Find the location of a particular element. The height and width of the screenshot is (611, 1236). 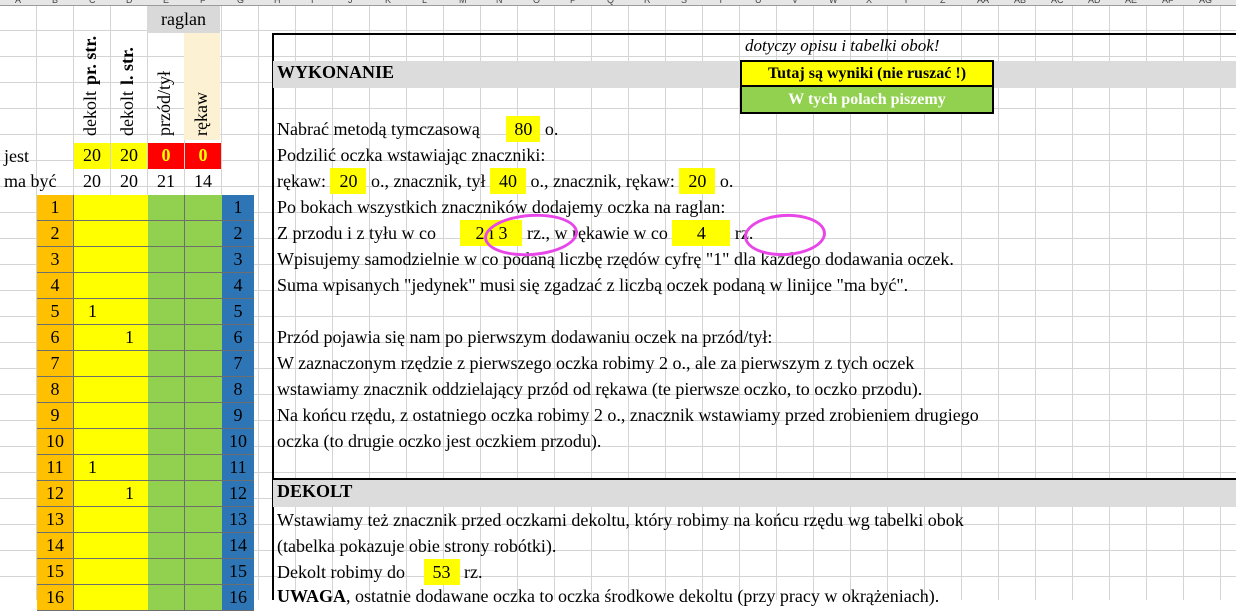

column-letter: B is located at coordinates (55, 2).